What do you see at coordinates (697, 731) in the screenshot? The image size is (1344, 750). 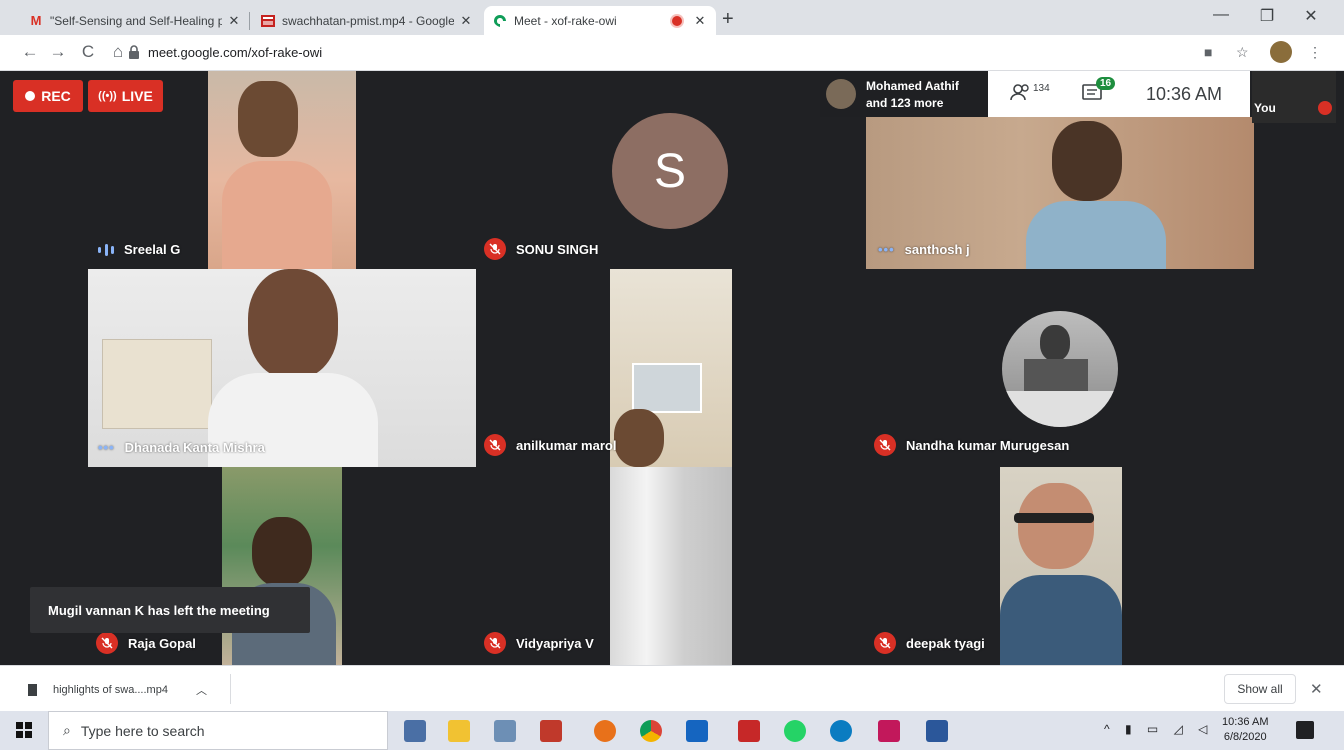 I see `media-player-icon` at bounding box center [697, 731].